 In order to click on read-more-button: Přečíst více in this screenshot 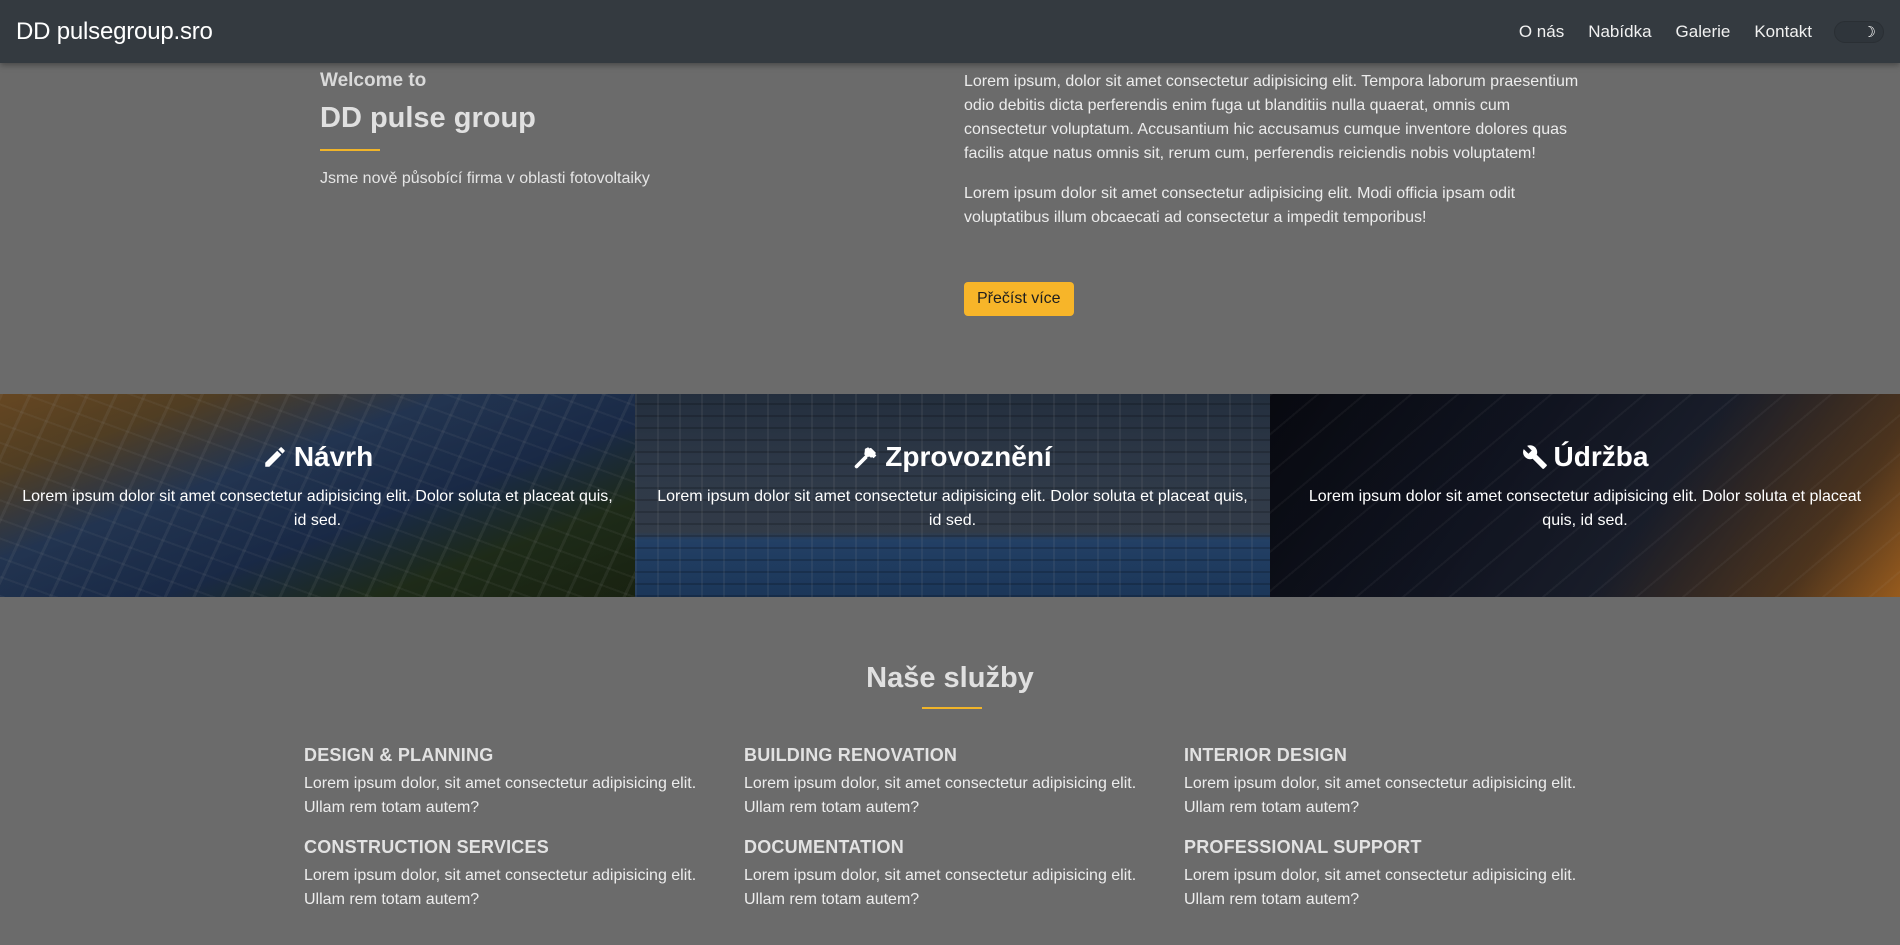, I will do `click(1019, 299)`.